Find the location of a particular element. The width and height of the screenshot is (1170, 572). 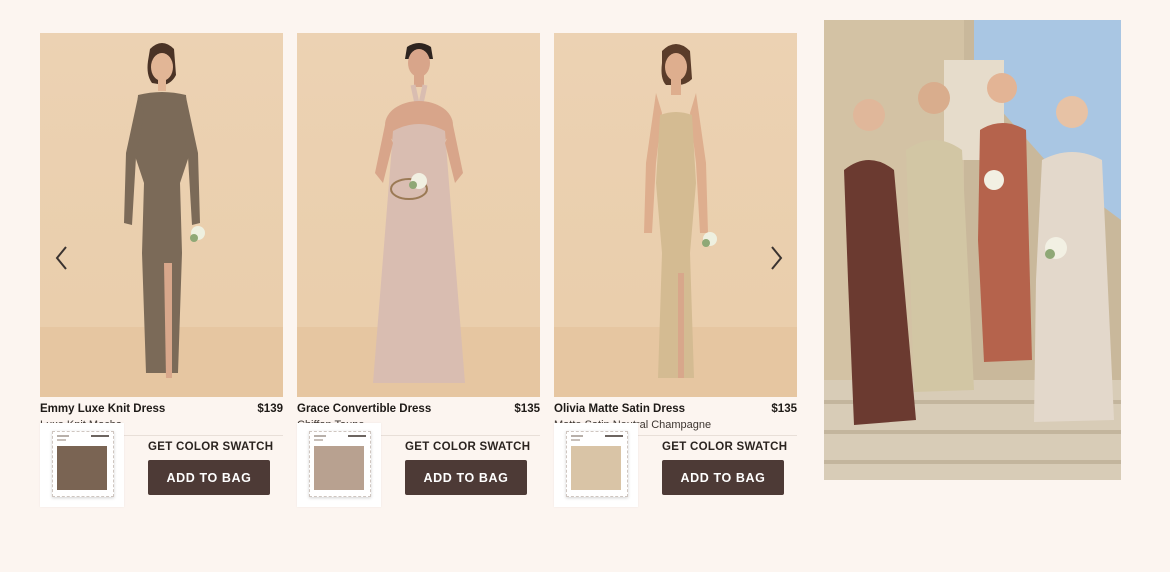

chevron-left-icon is located at coordinates (61, 258).